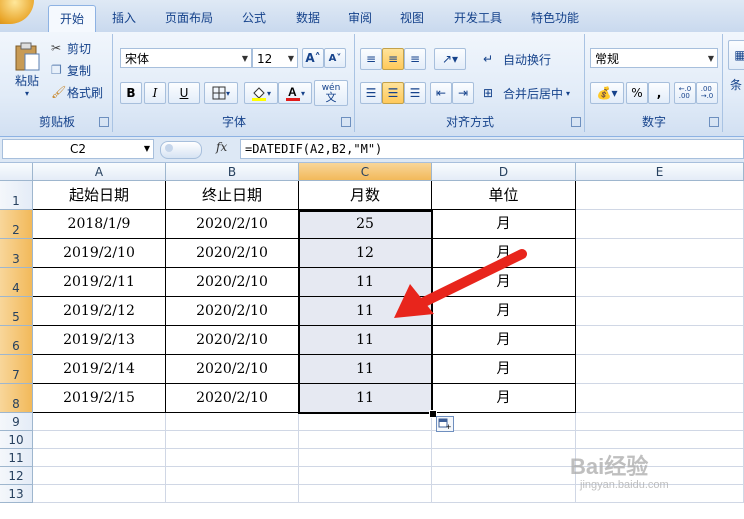  Describe the element at coordinates (232, 422) in the screenshot. I see `empty-cell-b9` at that location.